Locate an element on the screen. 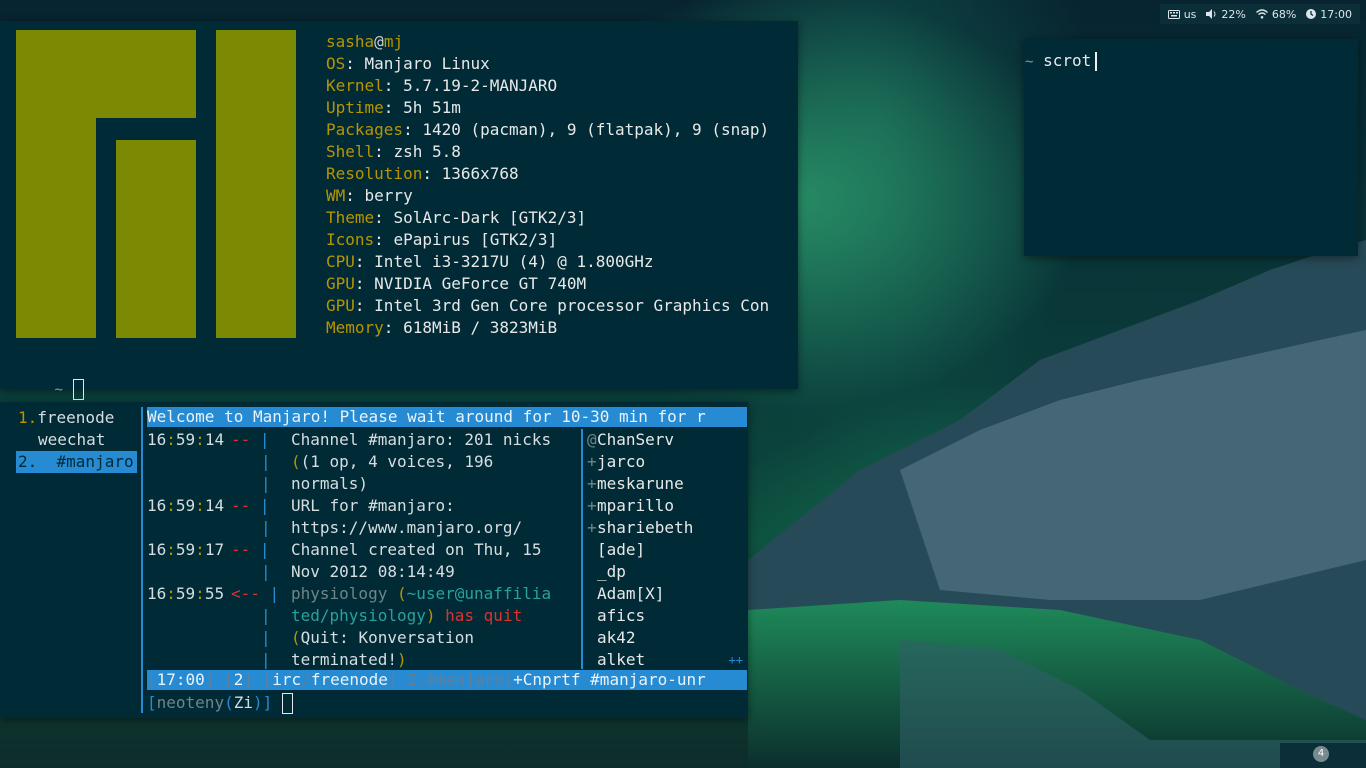 This screenshot has width=1366, height=768. info-row: Theme: SolArc-Dark [GTK2/3] is located at coordinates (456, 217).